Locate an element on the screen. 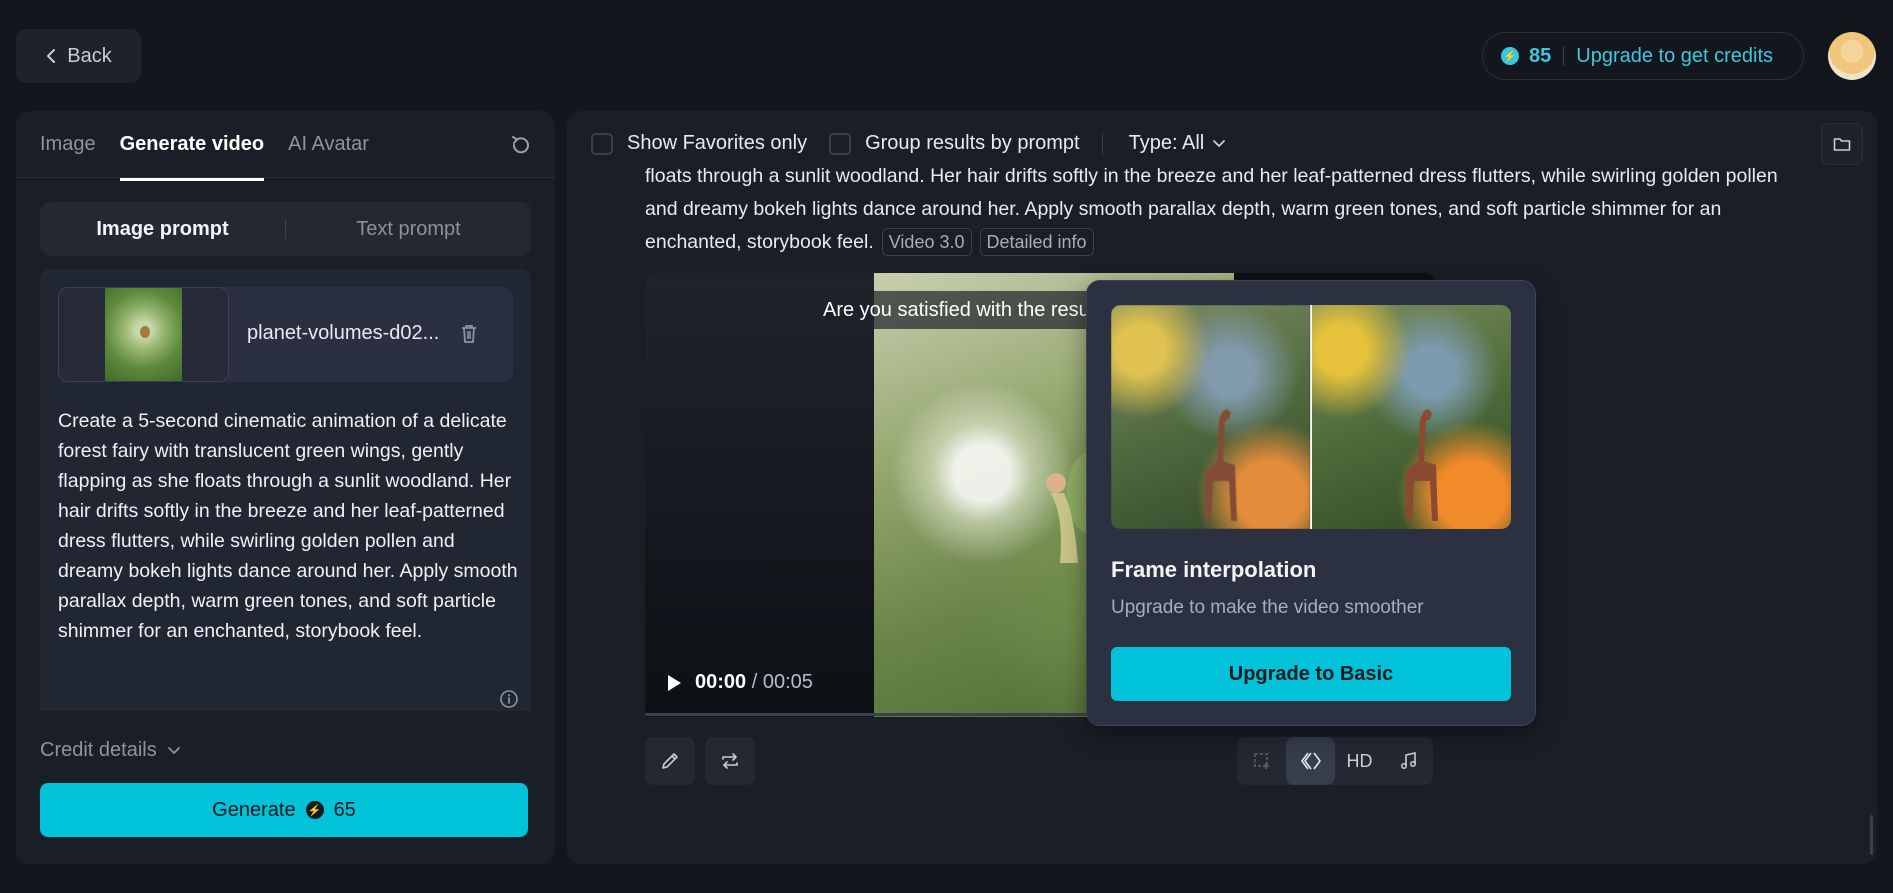 The width and height of the screenshot is (1893, 893). detailed-info-tag: Detailed info is located at coordinates (1036, 242).